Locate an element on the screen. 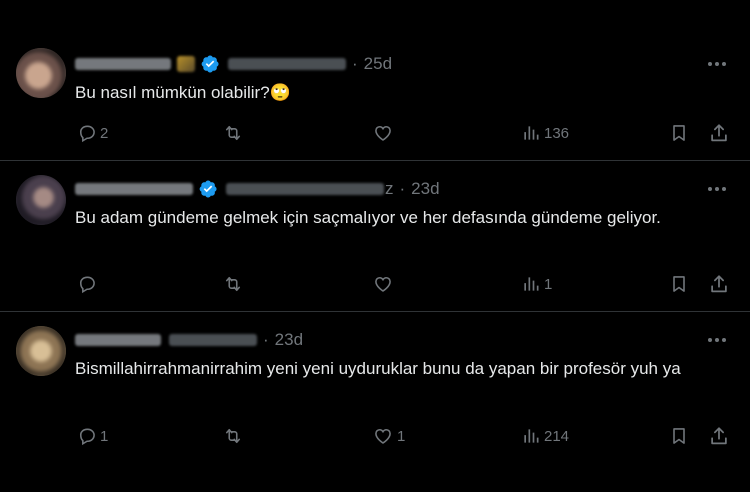 The width and height of the screenshot is (750, 492). views-button: 1 is located at coordinates (536, 284).